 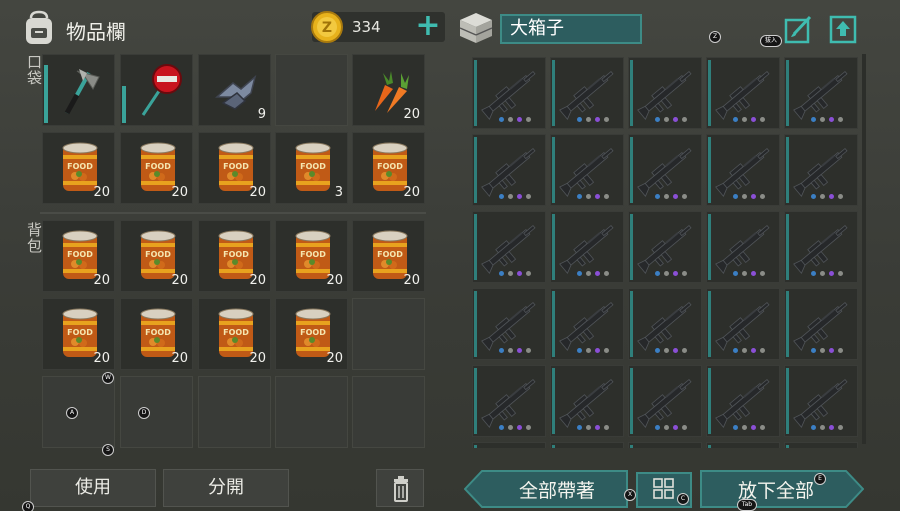 What do you see at coordinates (428, 26) in the screenshot?
I see `add-coins-button: +` at bounding box center [428, 26].